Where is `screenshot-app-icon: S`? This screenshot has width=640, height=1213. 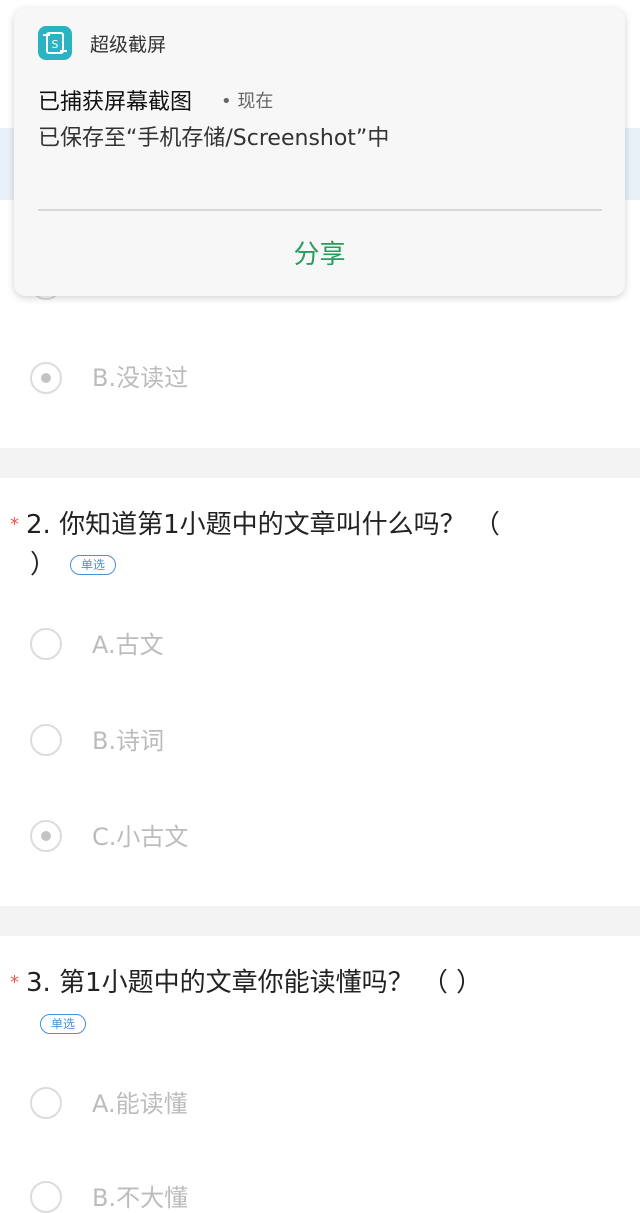 screenshot-app-icon: S is located at coordinates (55, 43).